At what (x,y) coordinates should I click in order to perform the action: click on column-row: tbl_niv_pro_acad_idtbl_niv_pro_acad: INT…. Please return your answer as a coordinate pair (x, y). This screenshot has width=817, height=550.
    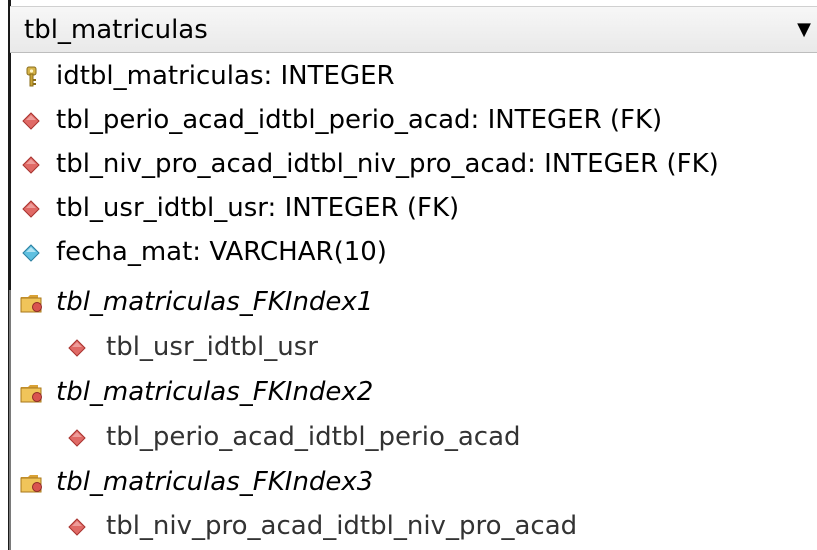
    Looking at the image, I should click on (369, 164).